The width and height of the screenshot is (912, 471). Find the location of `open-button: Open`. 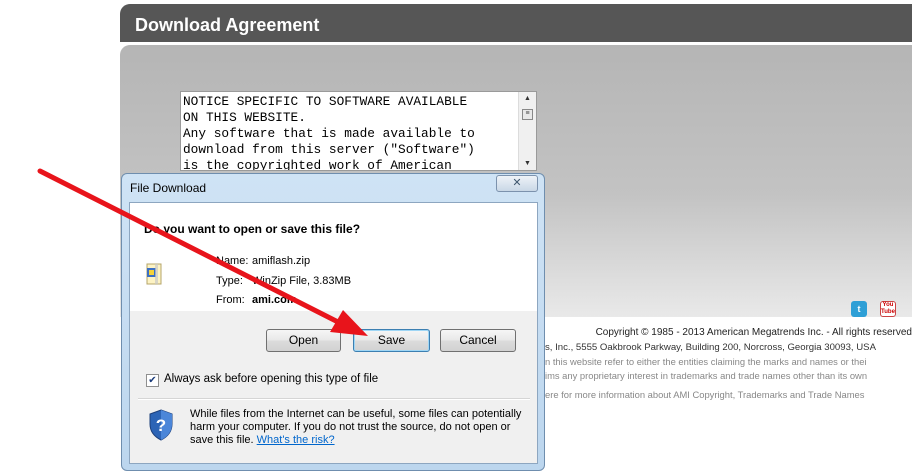

open-button: Open is located at coordinates (303, 340).